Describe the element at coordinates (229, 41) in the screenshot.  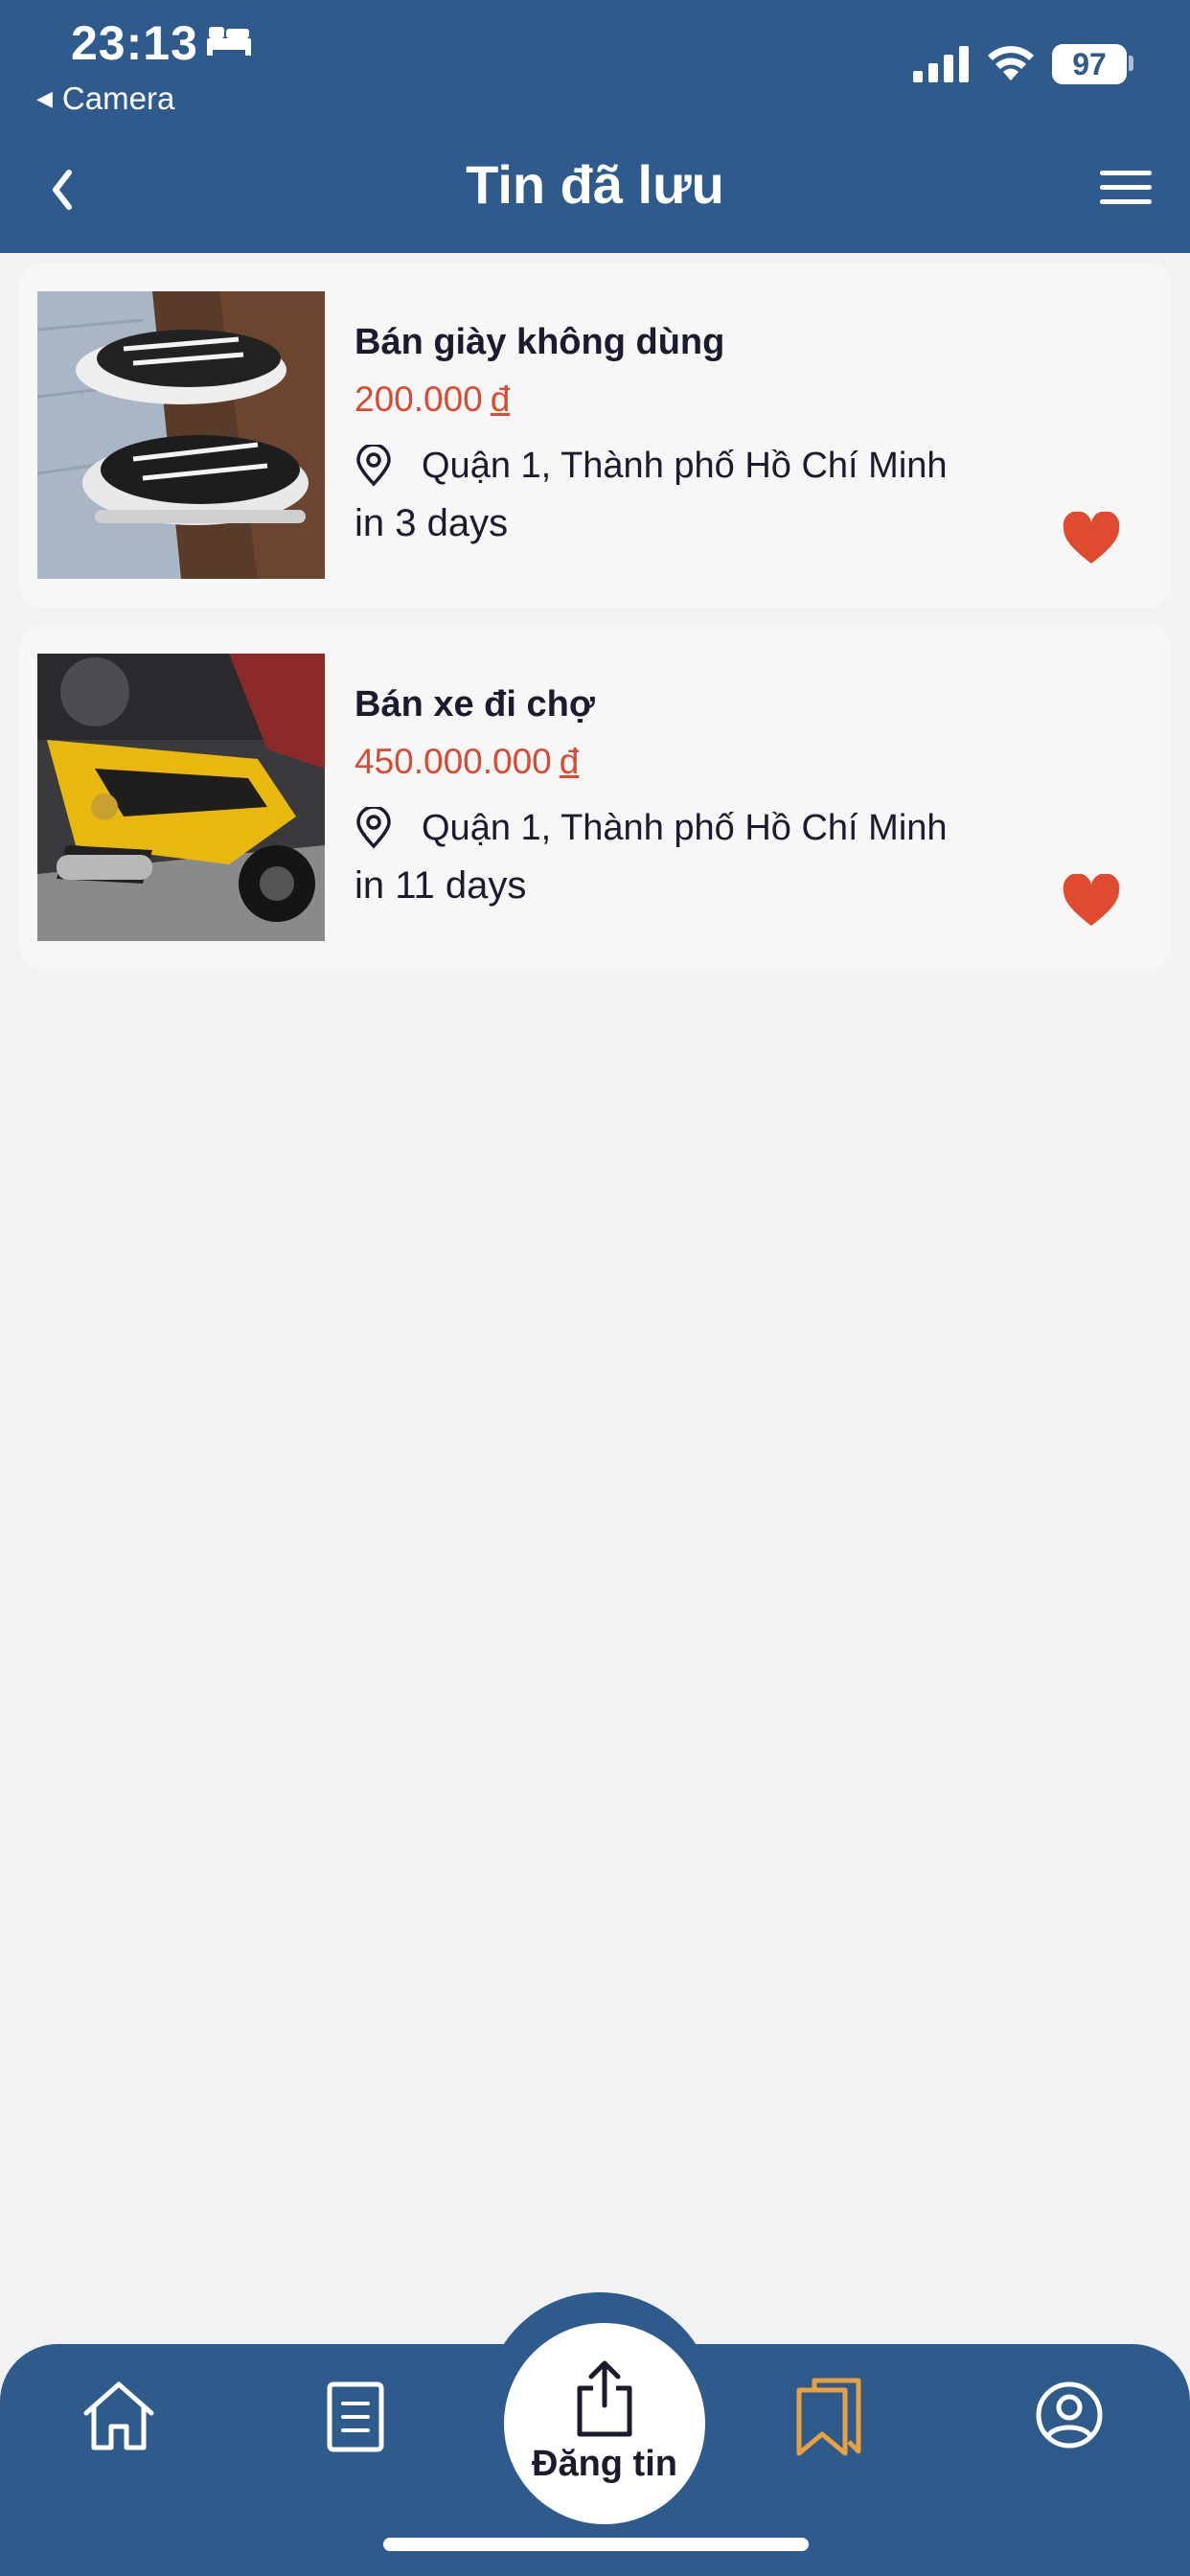
I see `bed-icon` at that location.